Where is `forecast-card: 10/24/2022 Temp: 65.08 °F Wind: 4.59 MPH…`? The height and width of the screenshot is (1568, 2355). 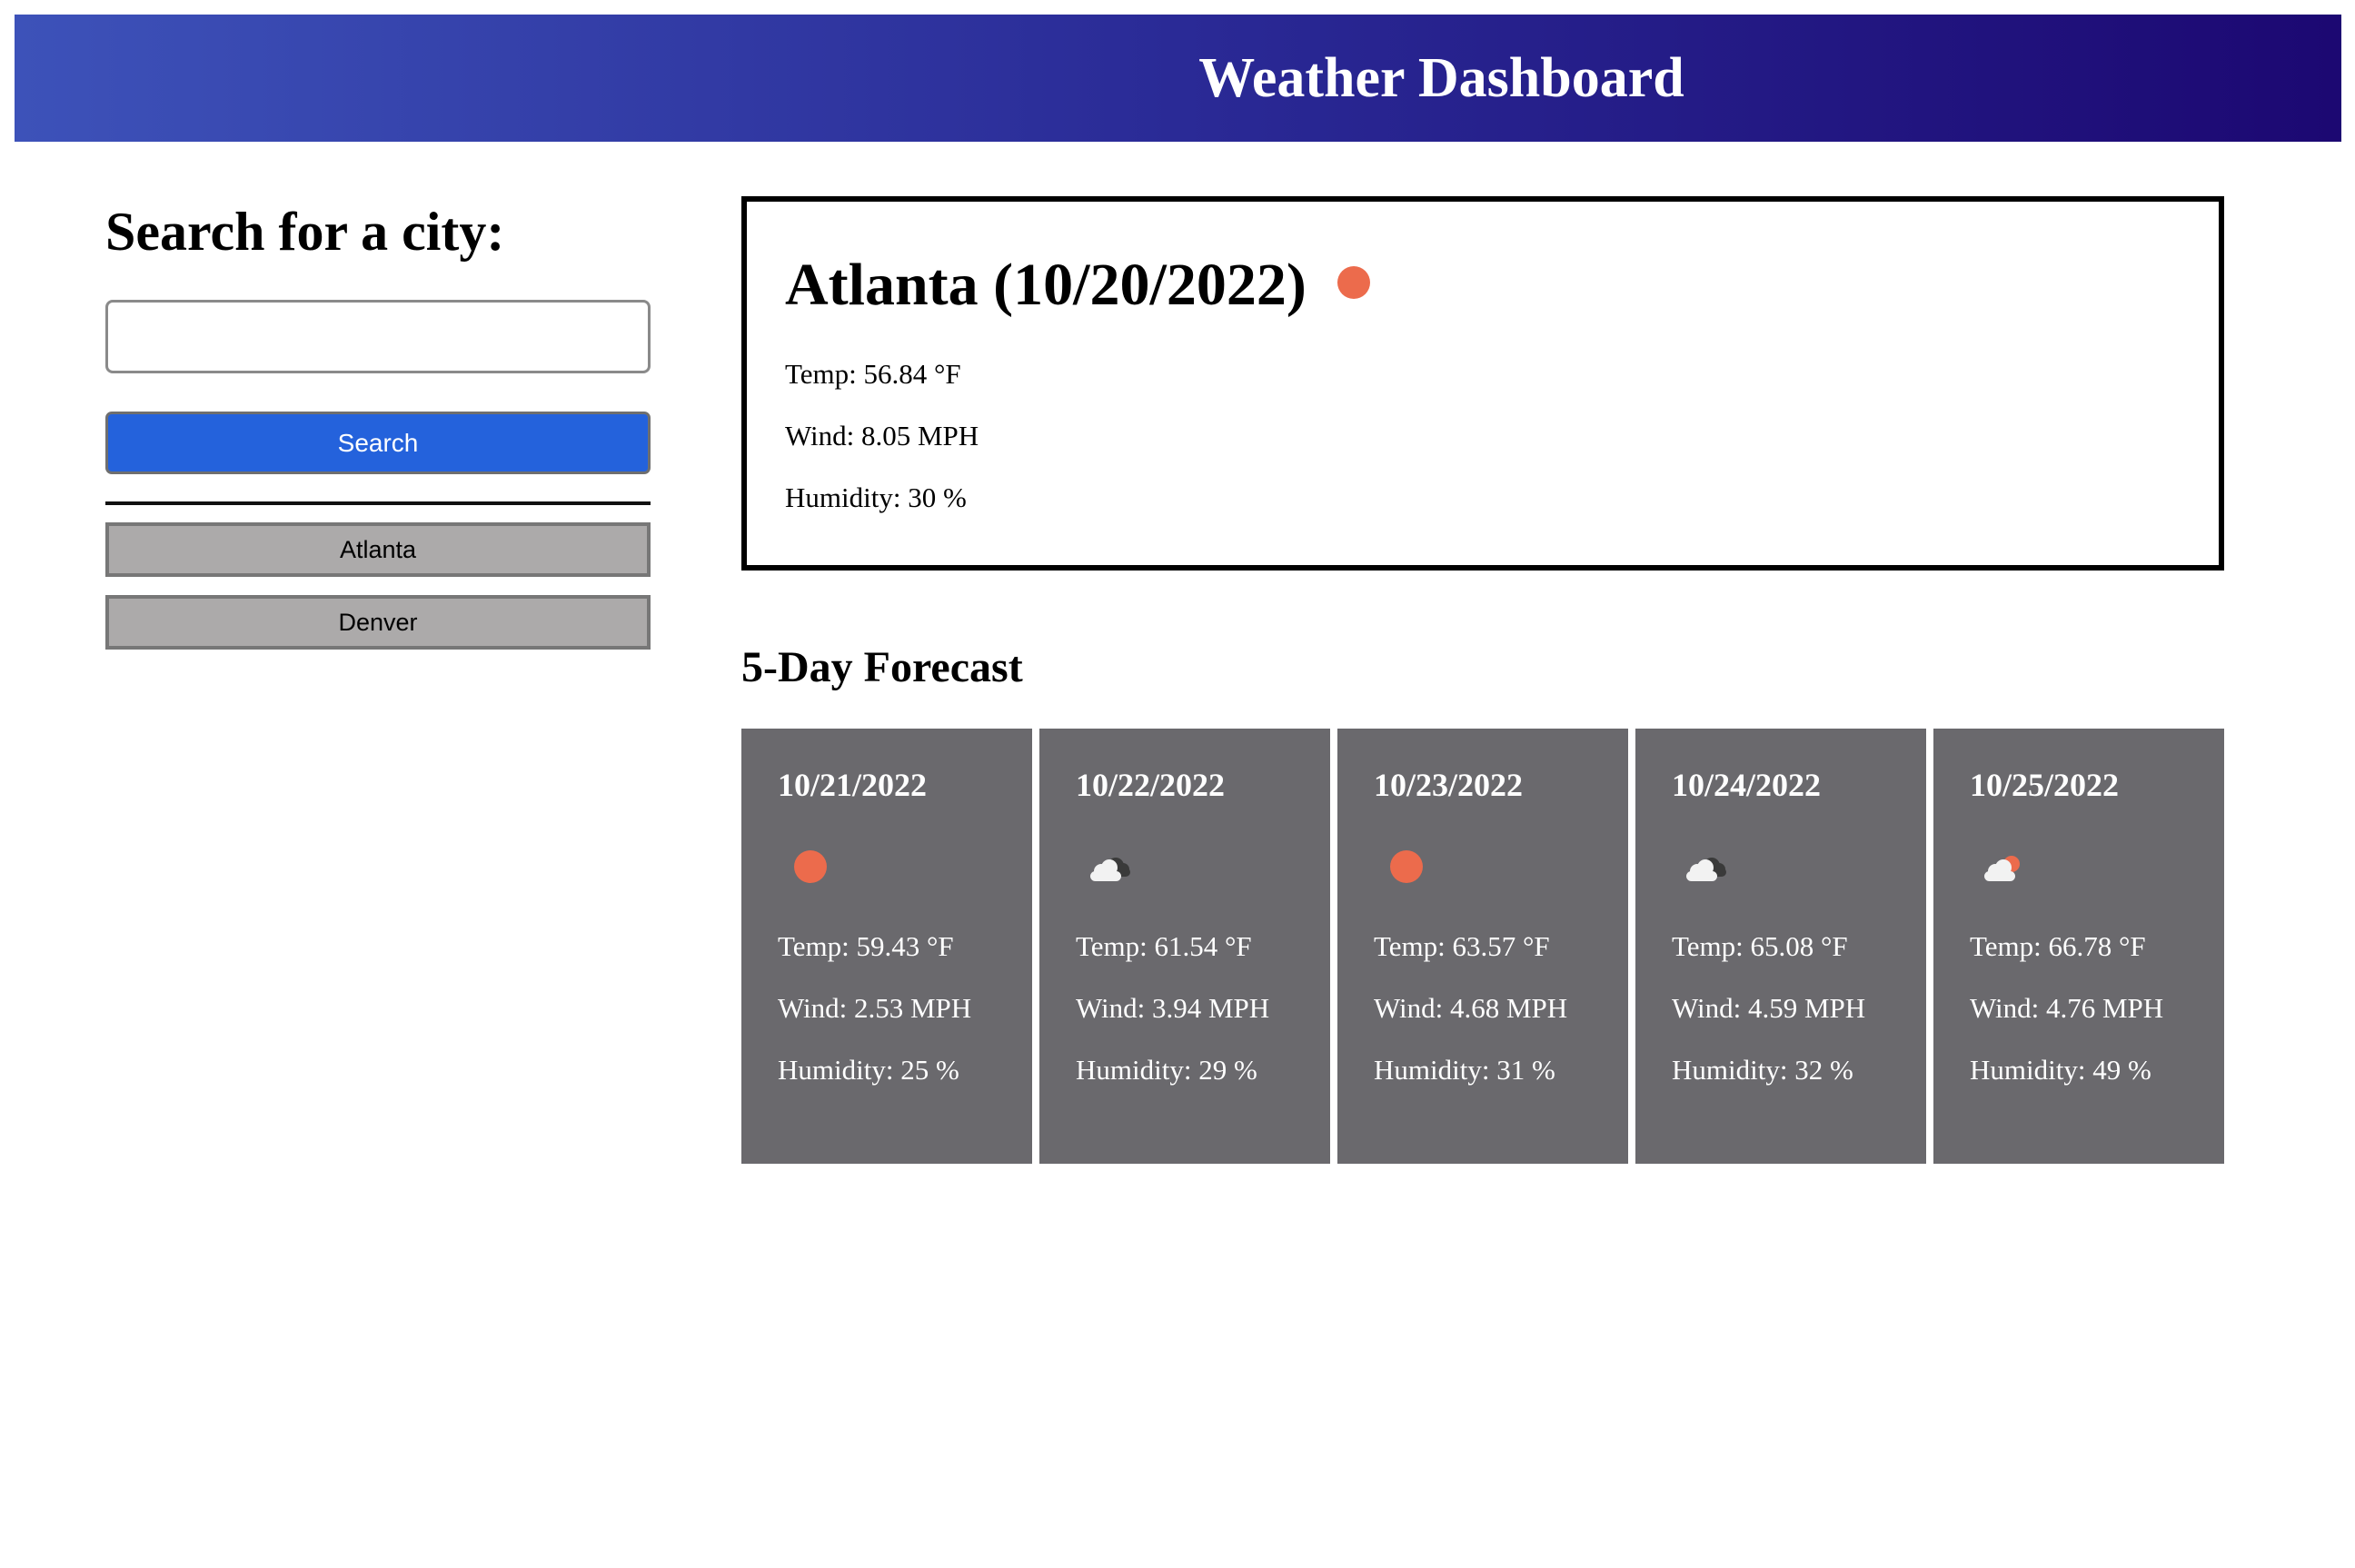 forecast-card: 10/24/2022 Temp: 65.08 °F Wind: 4.59 MPH… is located at coordinates (1780, 946).